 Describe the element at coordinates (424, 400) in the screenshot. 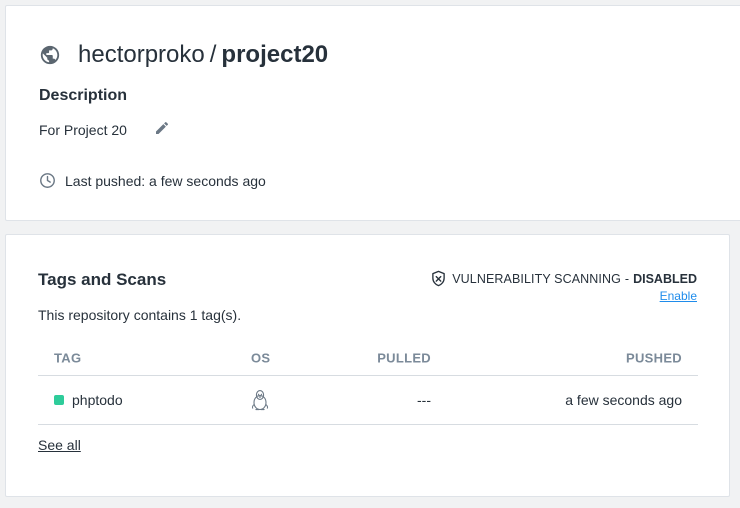

I see `pulled-cell: ---` at that location.